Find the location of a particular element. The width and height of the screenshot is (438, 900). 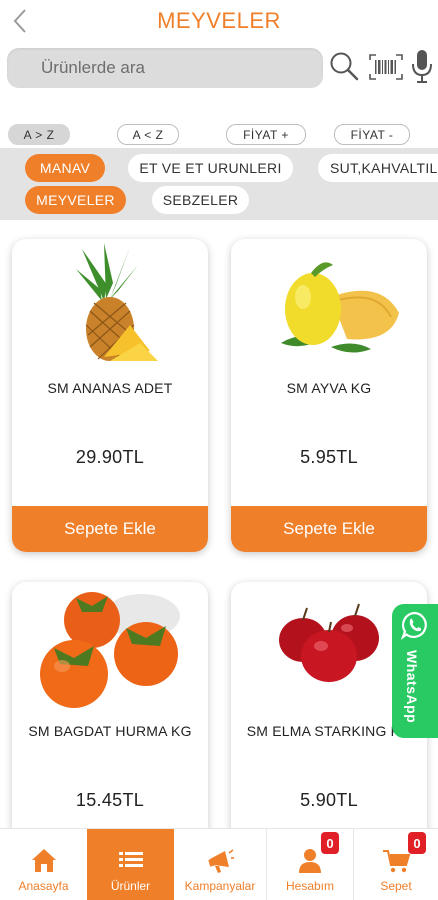

quince-image is located at coordinates (340, 307).